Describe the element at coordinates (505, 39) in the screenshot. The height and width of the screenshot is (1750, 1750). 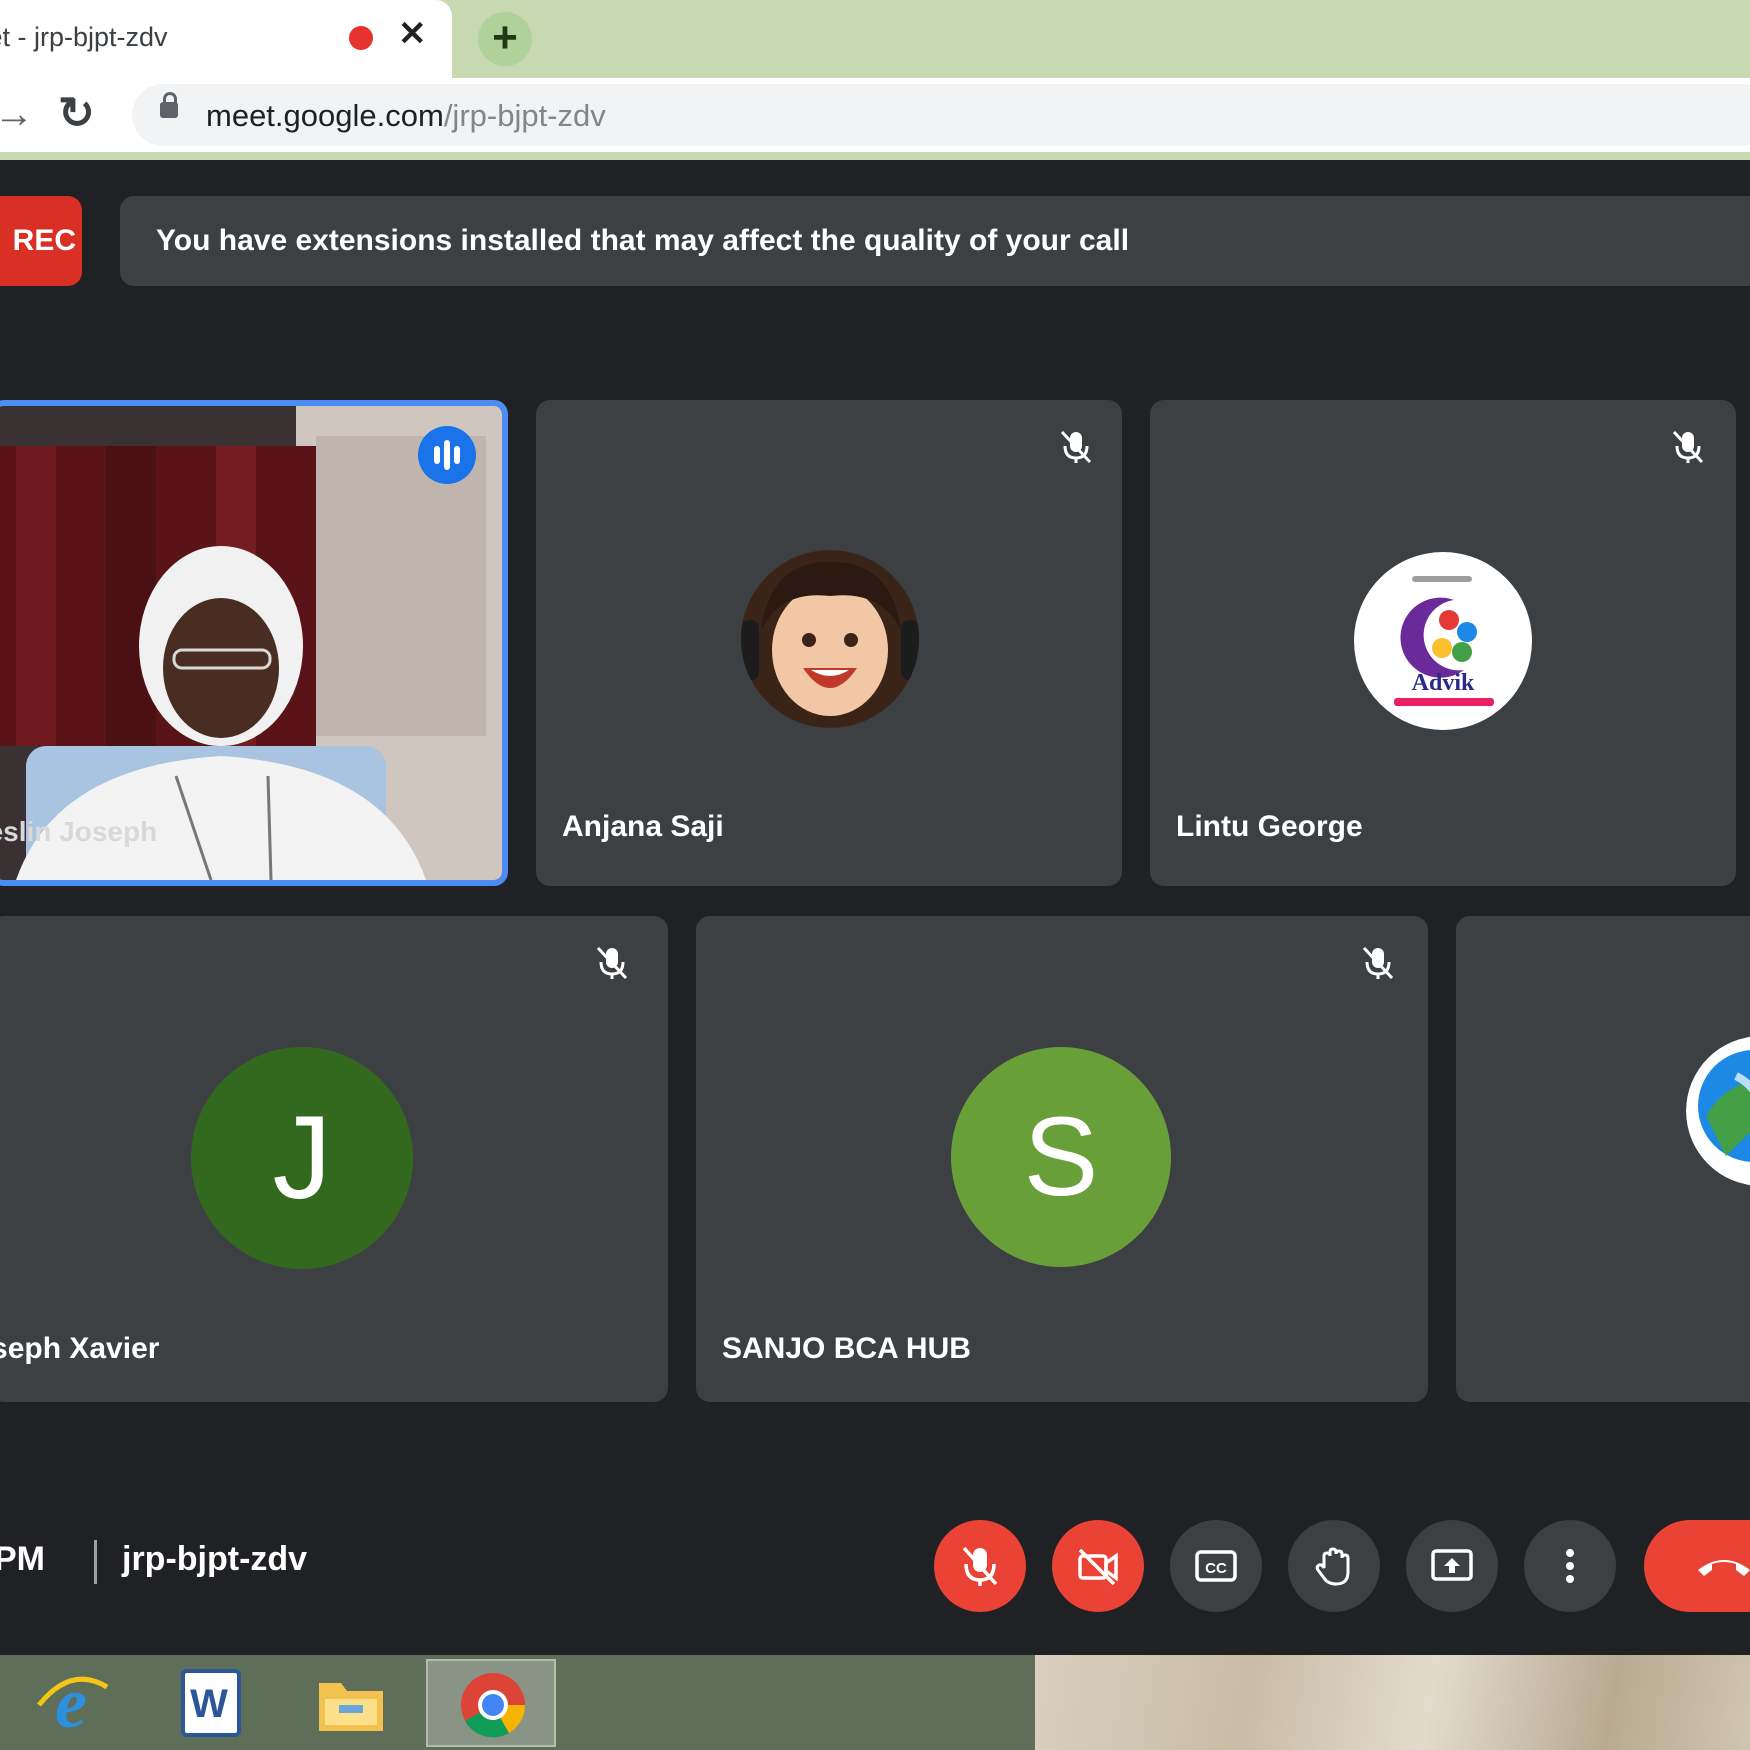
I see `new-tab-button: +` at that location.